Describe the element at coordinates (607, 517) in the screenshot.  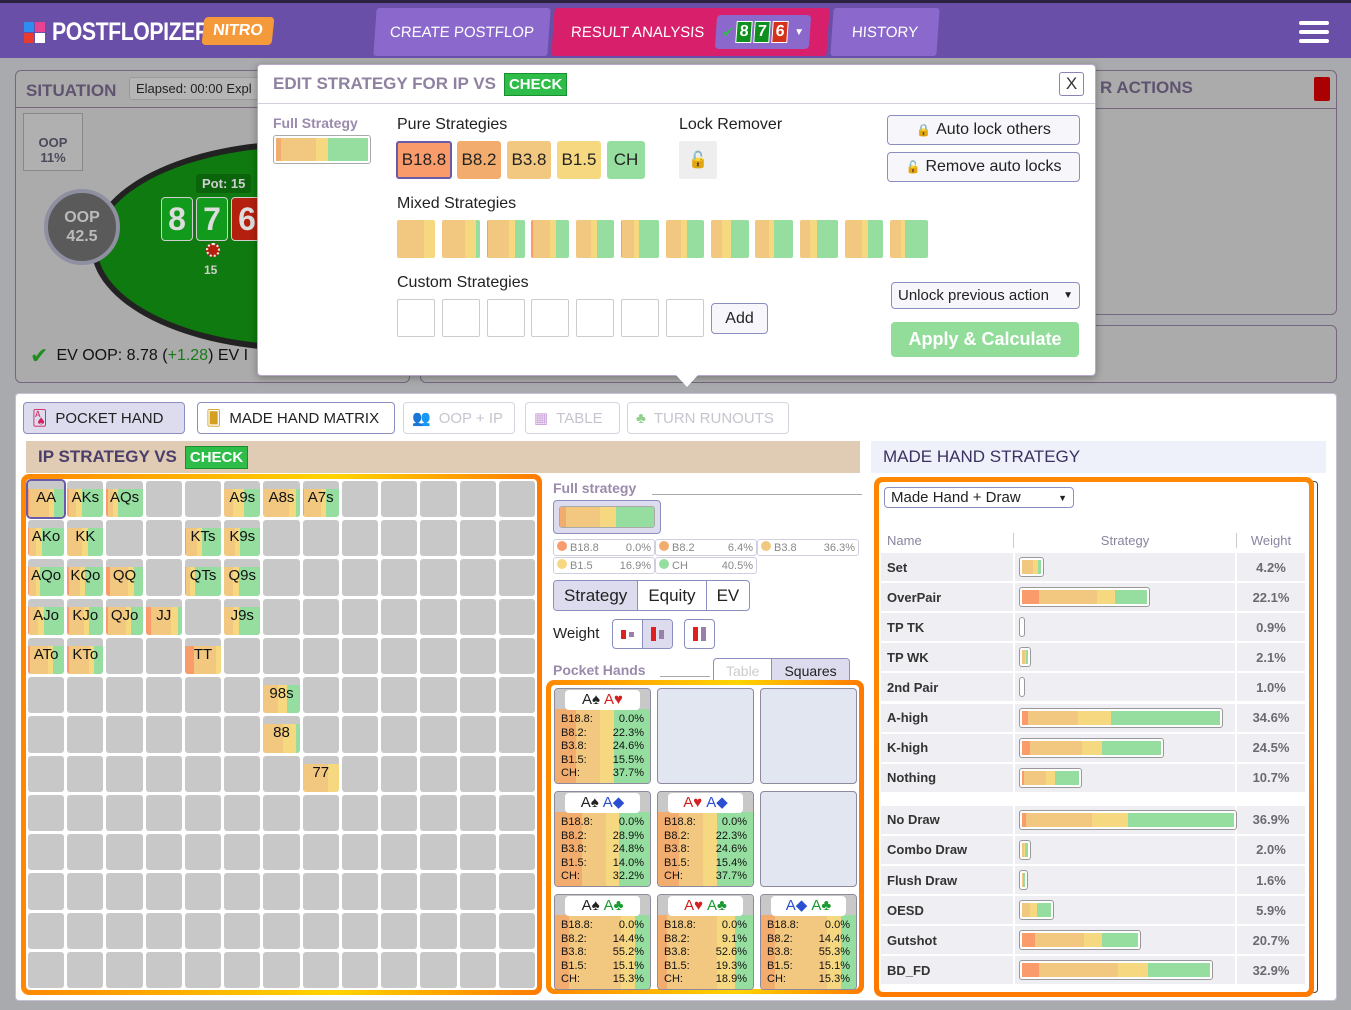
I see `full-strategy-bar-button` at that location.